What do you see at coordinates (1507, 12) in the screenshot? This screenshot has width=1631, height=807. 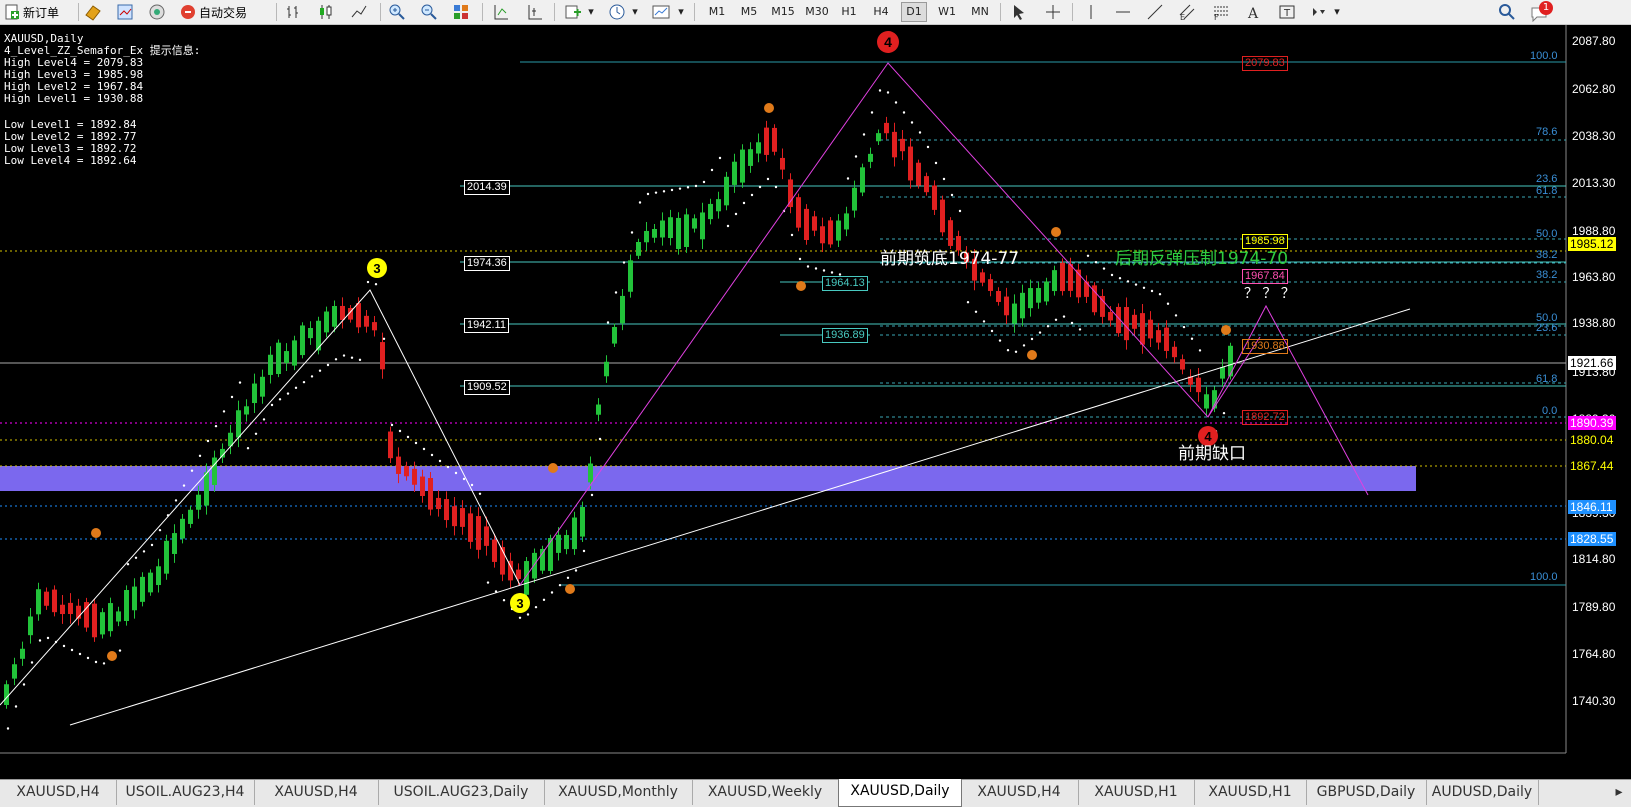 I see `search-icon` at bounding box center [1507, 12].